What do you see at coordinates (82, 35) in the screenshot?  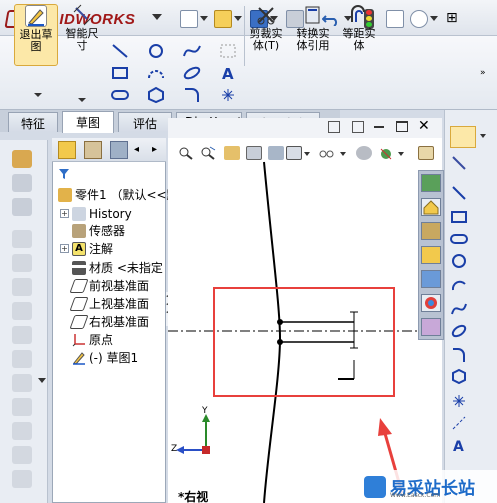 I see `smart-dimension-button: 智能尺 寸` at bounding box center [82, 35].